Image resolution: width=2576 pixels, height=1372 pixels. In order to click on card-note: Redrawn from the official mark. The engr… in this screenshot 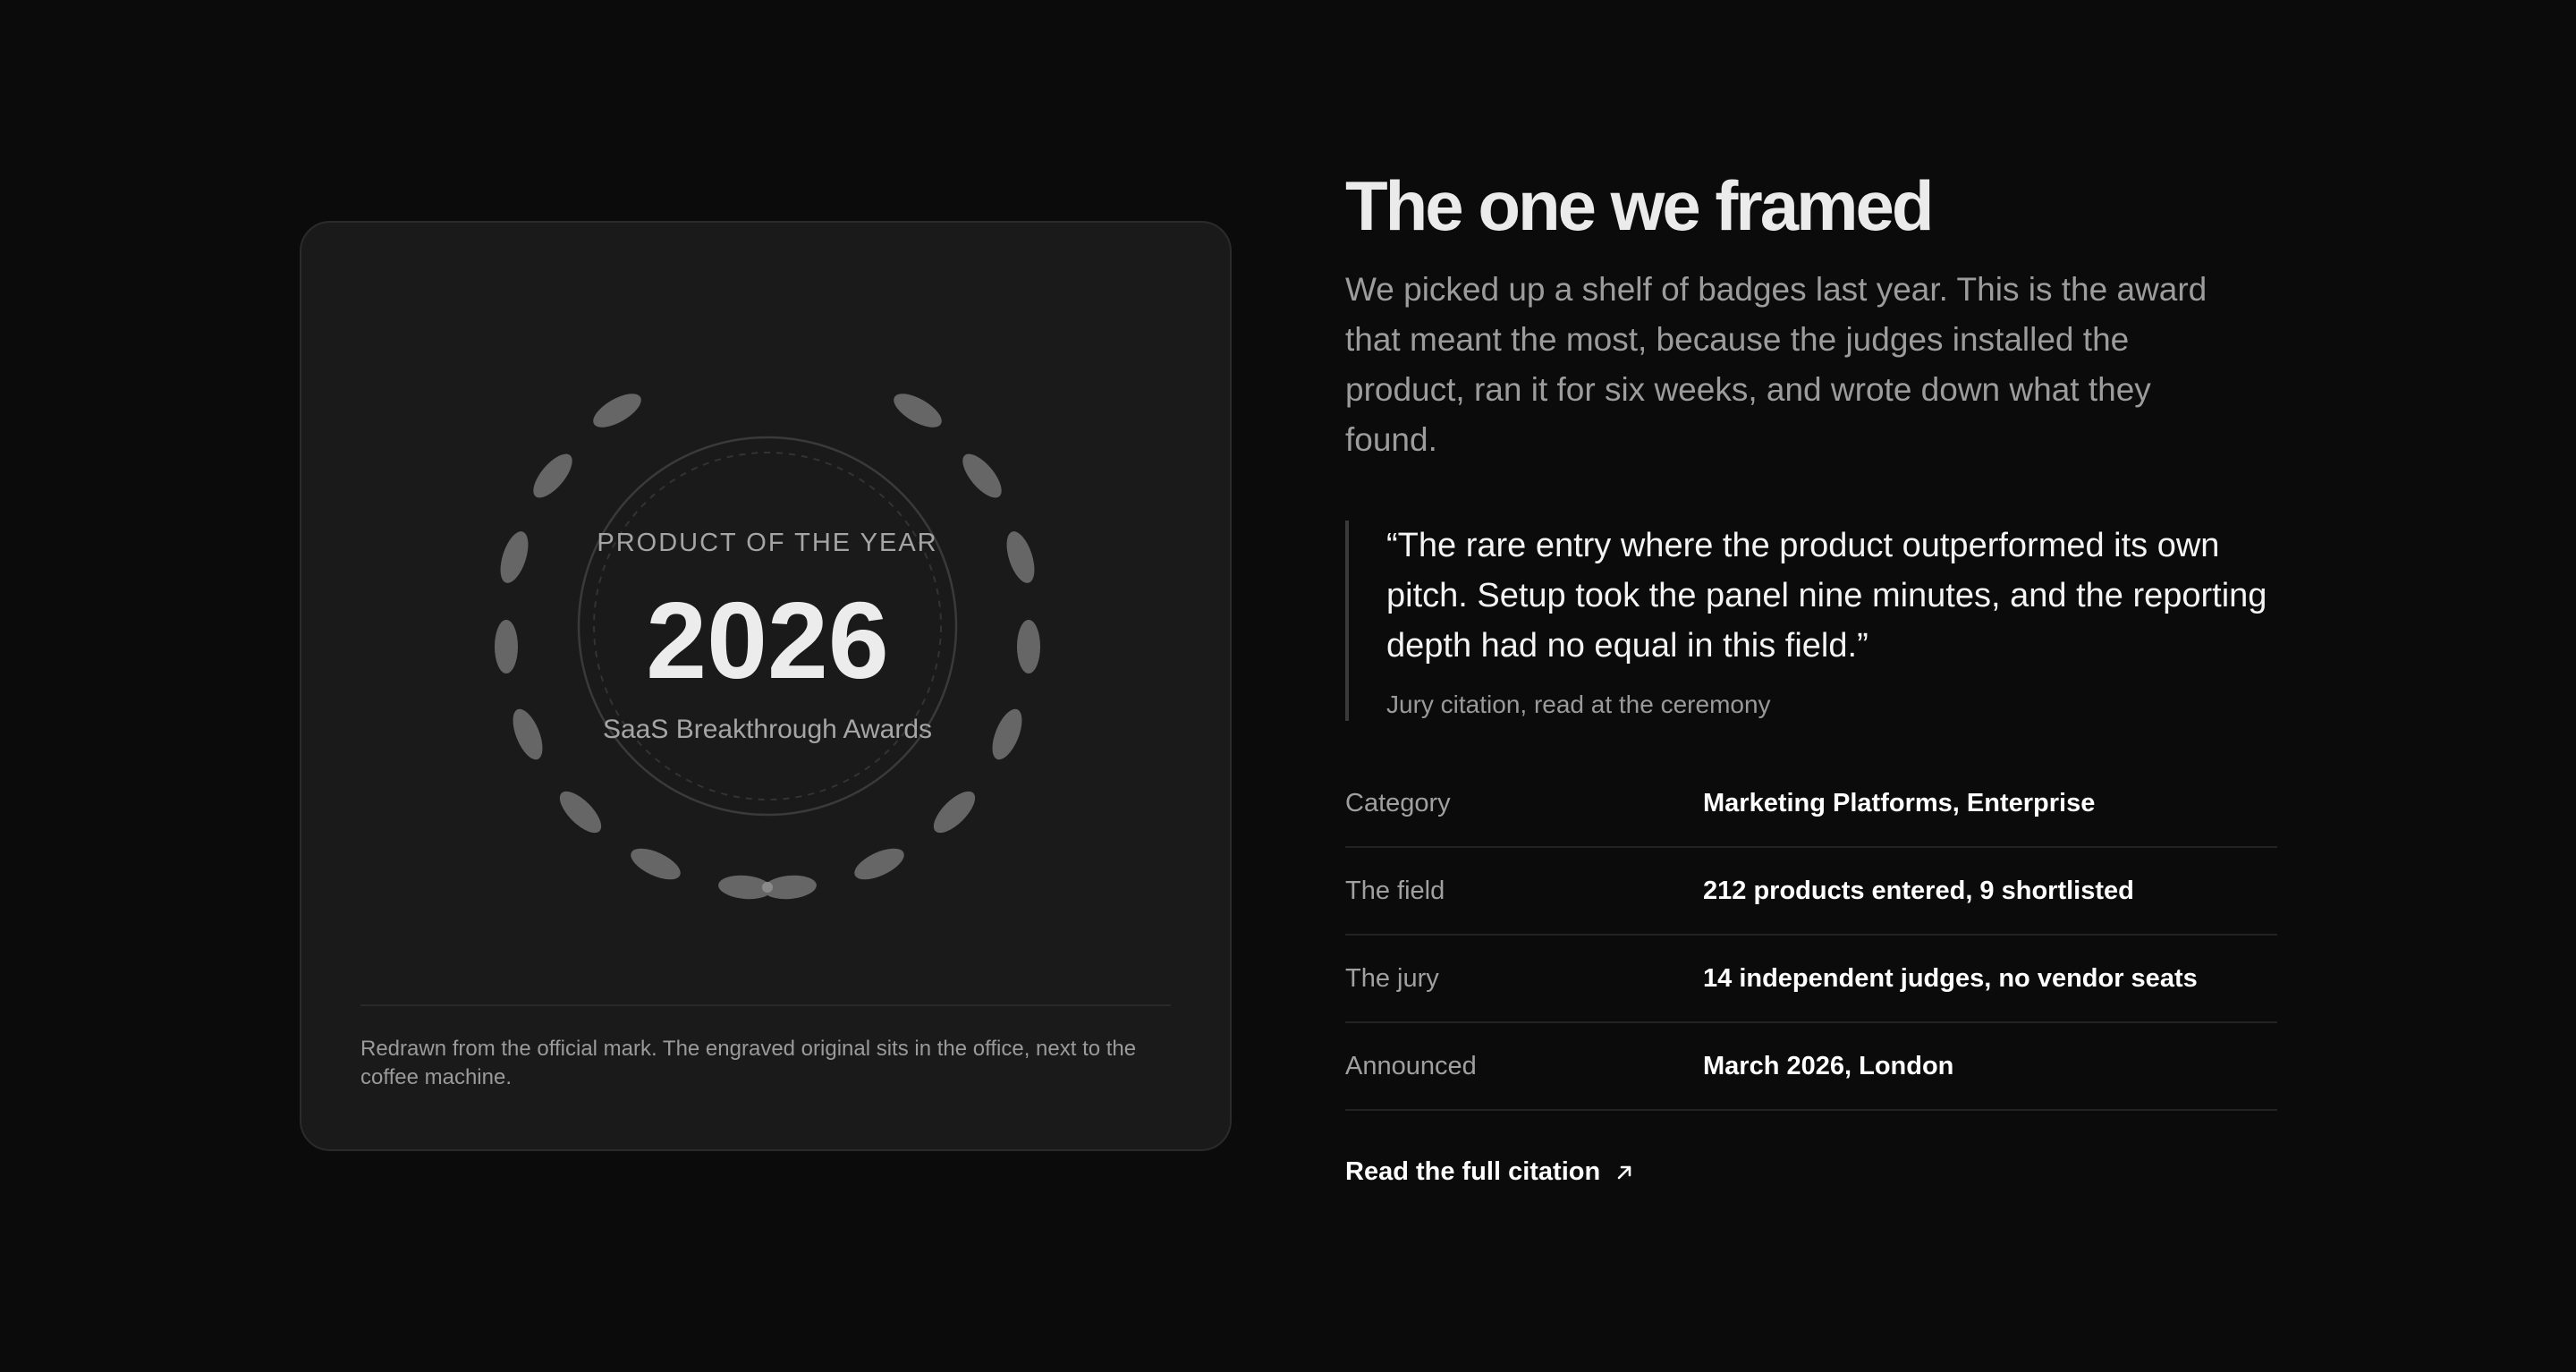, I will do `click(748, 1063)`.